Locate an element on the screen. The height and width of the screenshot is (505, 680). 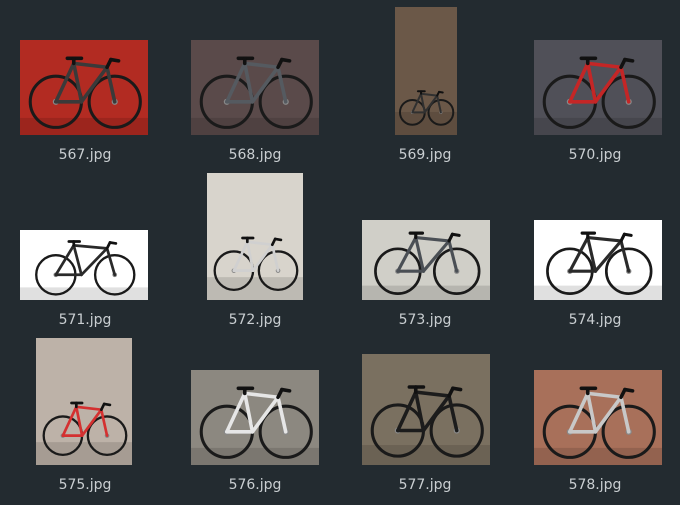
grey-roadbike-icon is located at coordinates (255, 95).